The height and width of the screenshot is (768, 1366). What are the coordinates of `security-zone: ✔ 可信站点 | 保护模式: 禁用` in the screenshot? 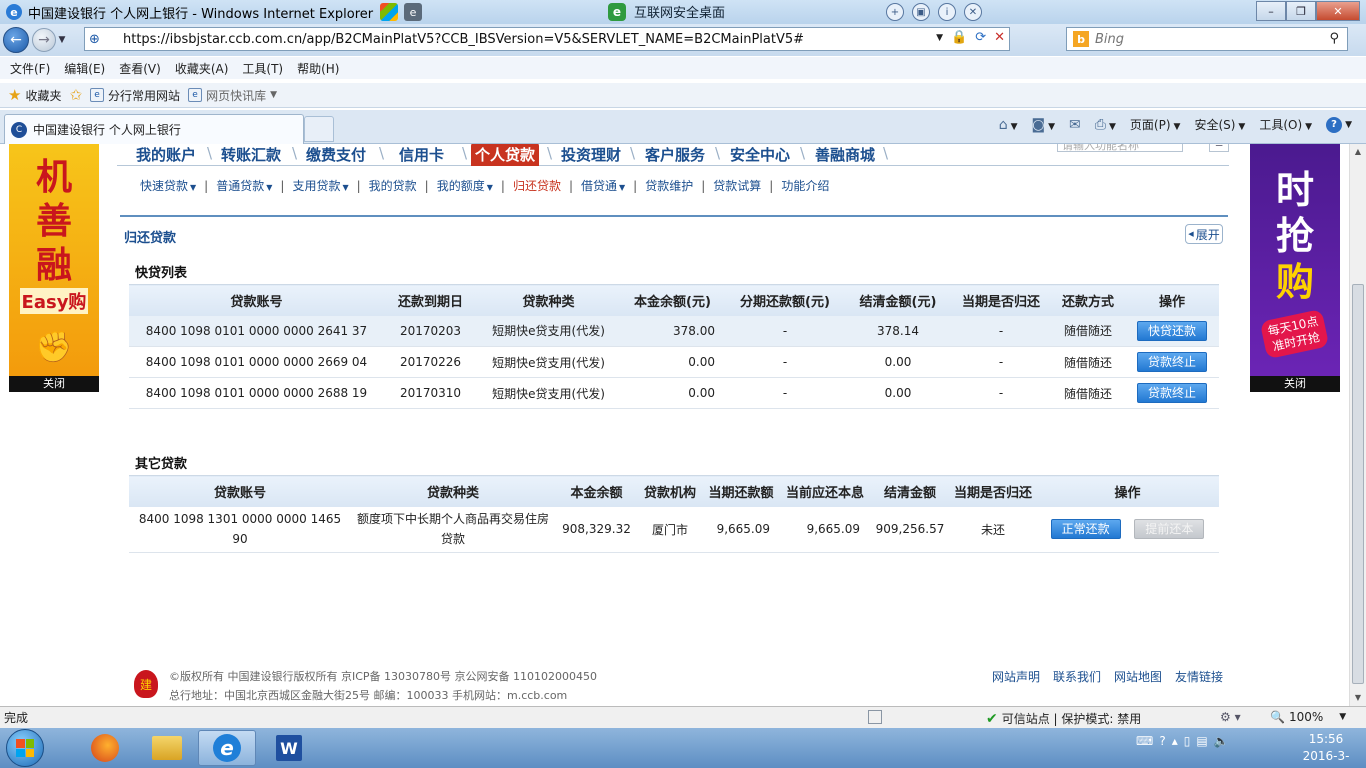 It's located at (1063, 718).